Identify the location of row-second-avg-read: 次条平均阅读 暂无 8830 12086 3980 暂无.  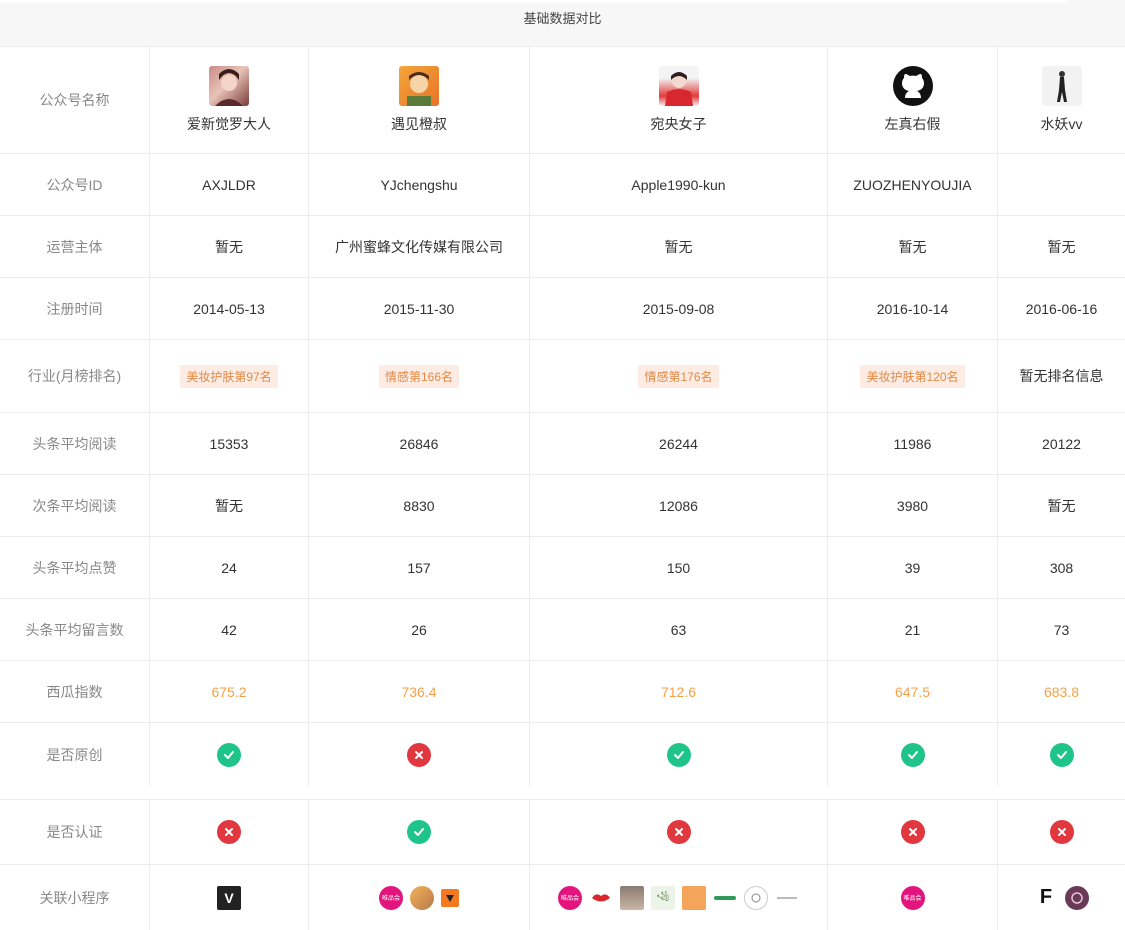
(562, 506).